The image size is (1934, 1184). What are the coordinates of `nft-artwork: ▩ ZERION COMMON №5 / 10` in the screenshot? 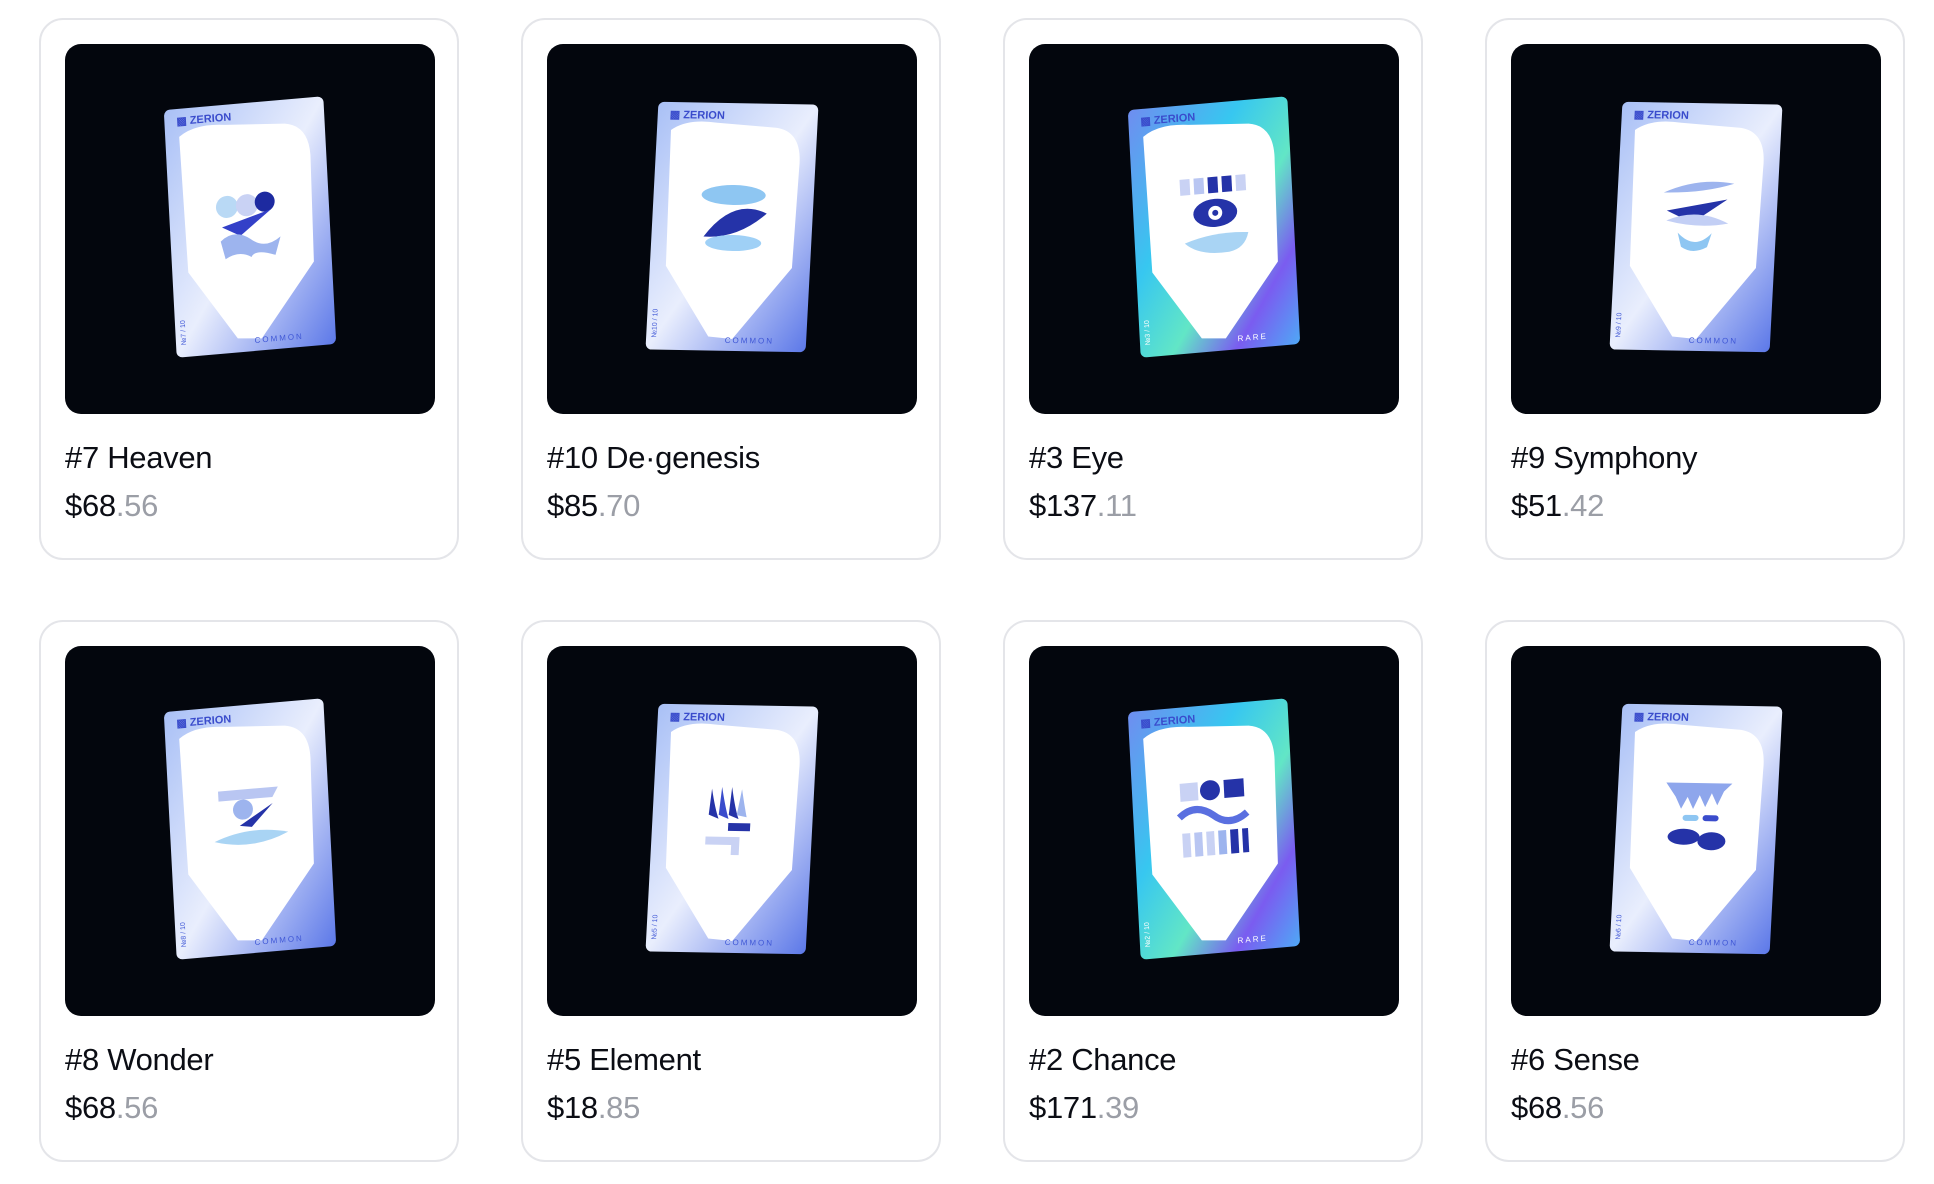 It's located at (732, 831).